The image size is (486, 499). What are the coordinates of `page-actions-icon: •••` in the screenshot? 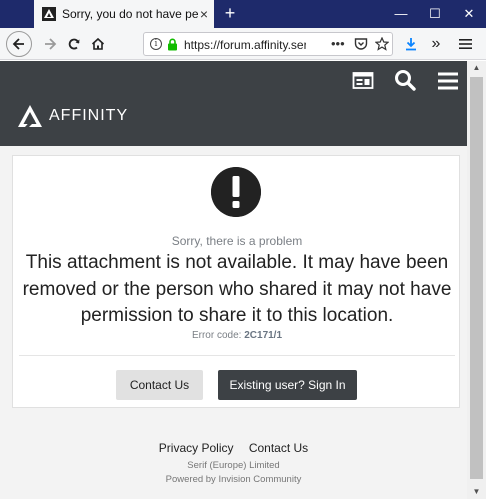 It's located at (338, 43).